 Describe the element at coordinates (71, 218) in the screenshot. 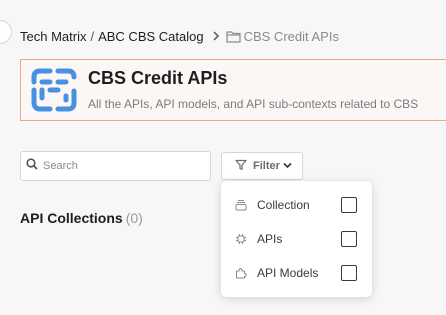

I see `section-title-text: API Collections` at that location.